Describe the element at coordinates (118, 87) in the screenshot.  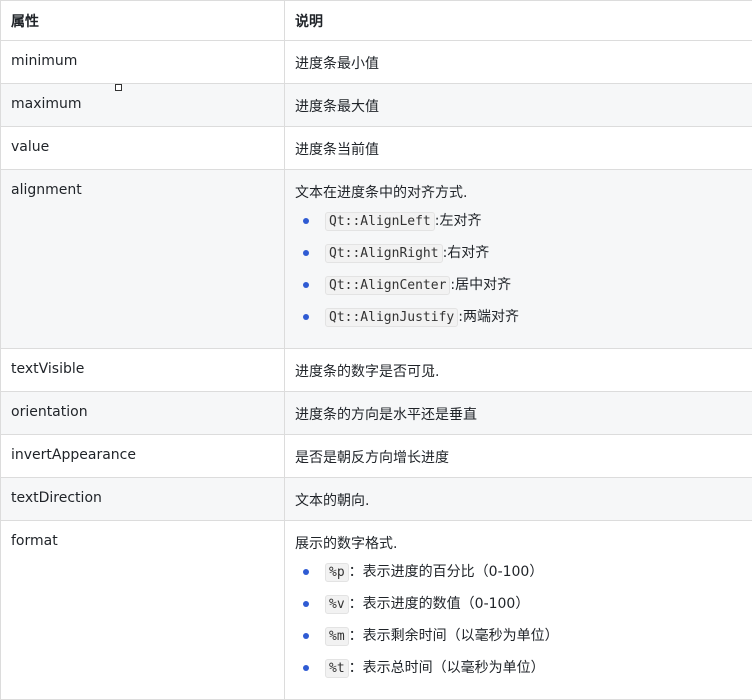
I see `selection-handle-icon` at that location.